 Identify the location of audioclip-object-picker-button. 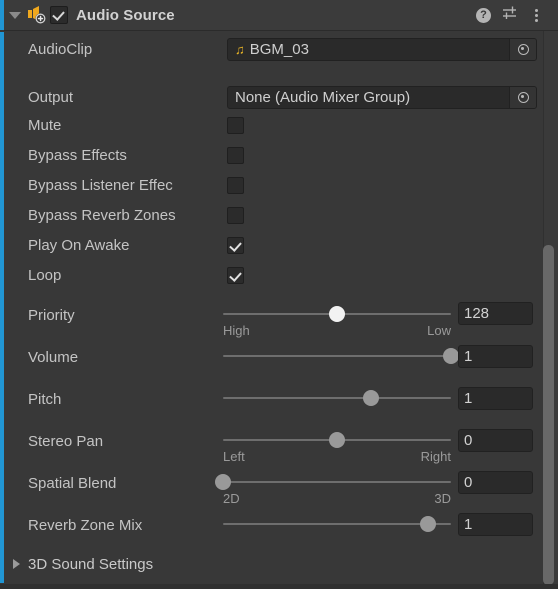
(522, 49).